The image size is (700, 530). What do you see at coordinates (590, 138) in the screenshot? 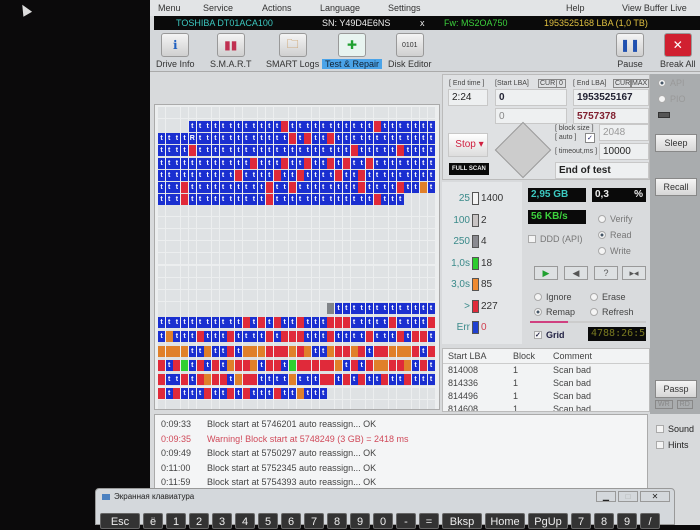
I see `auto-checkbox: ✓` at bounding box center [590, 138].